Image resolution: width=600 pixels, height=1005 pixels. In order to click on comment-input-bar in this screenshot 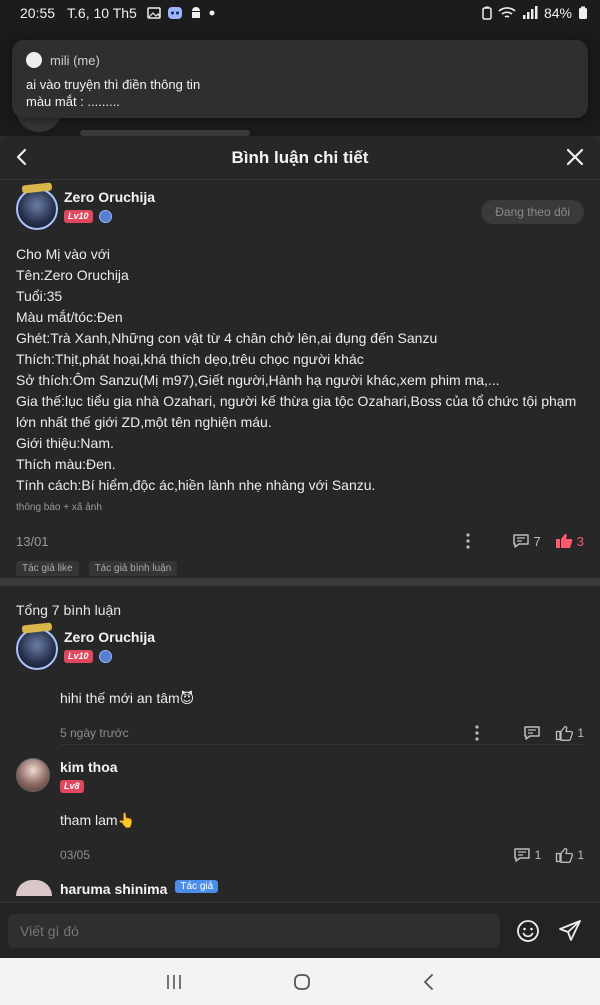, I will do `click(300, 930)`.